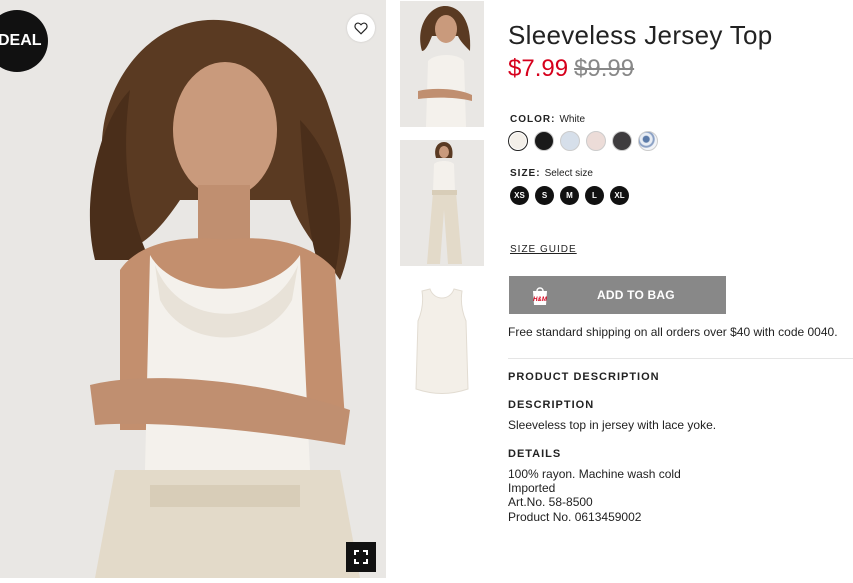 Image resolution: width=853 pixels, height=583 pixels. I want to click on detail-article-number: Art.No. 58-8500, so click(550, 502).